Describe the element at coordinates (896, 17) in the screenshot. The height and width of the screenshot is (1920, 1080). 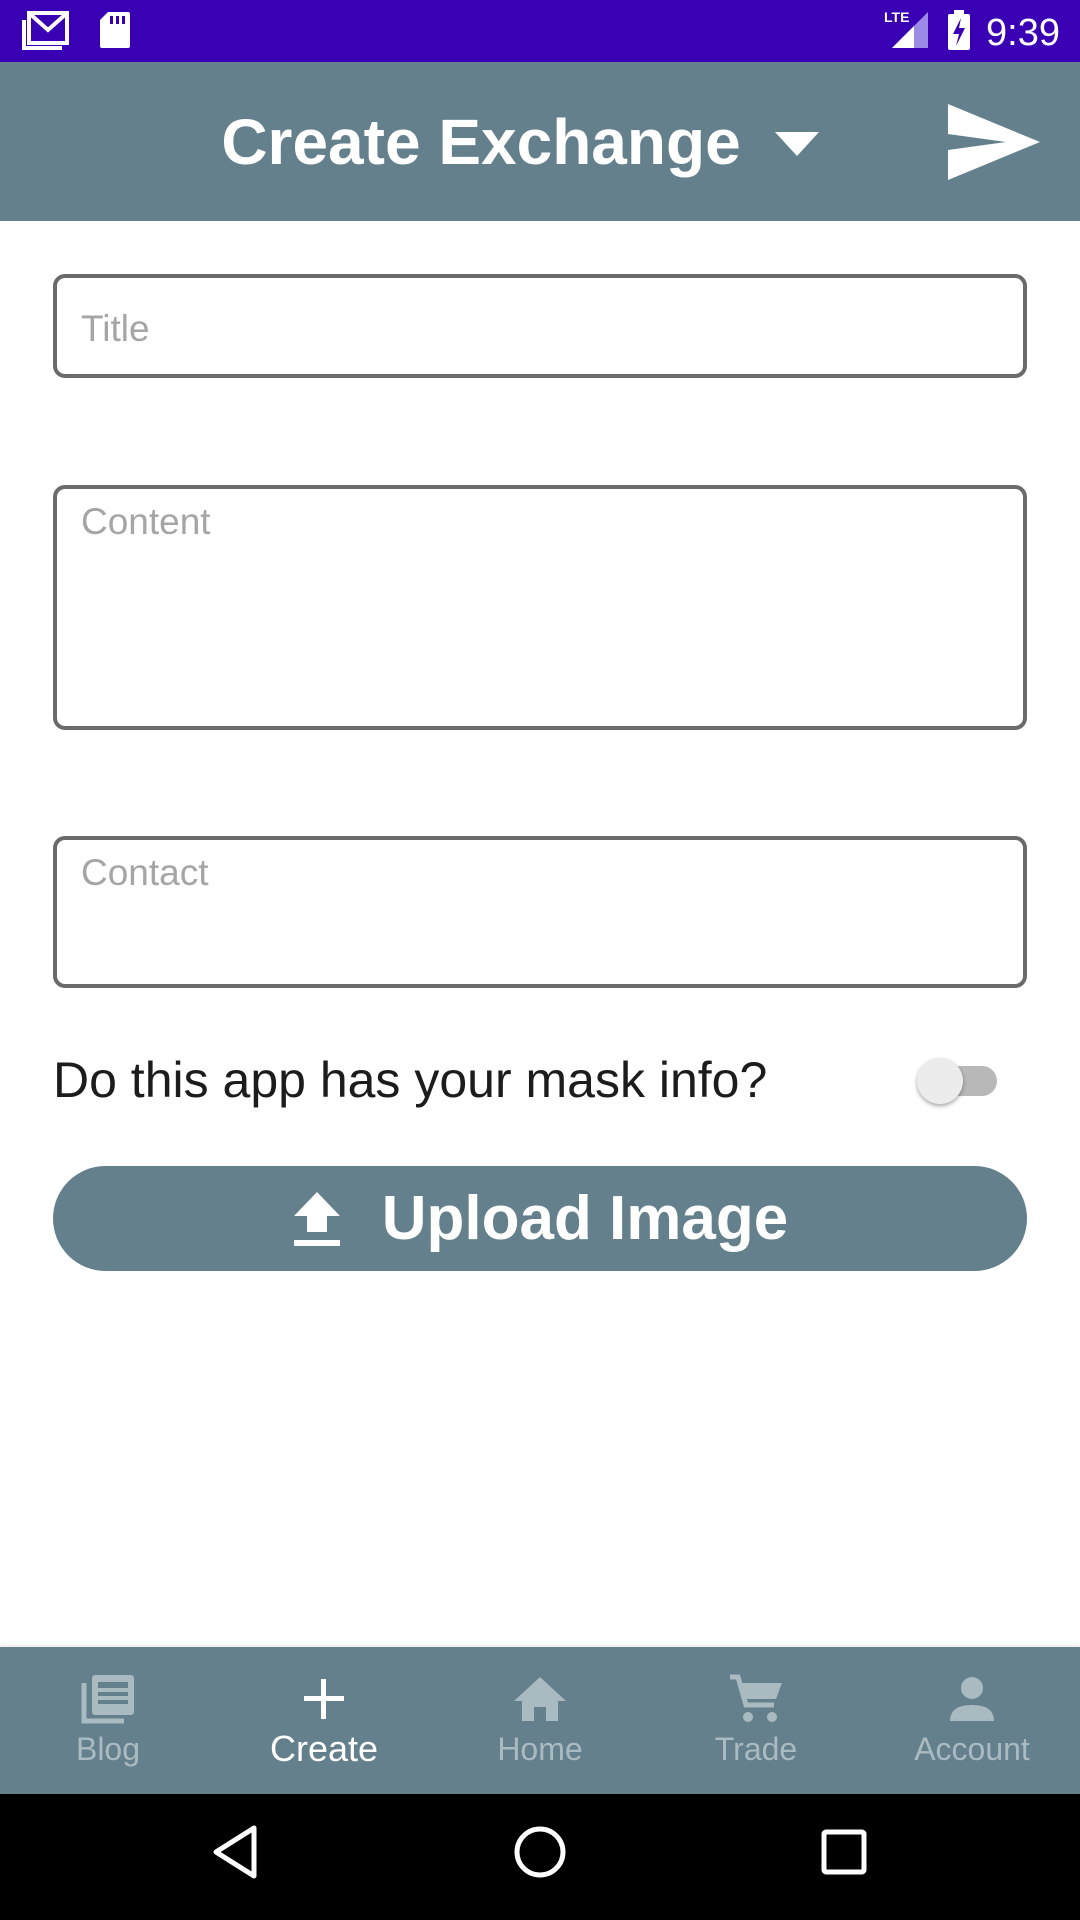
I see `svg-text: LTE` at that location.